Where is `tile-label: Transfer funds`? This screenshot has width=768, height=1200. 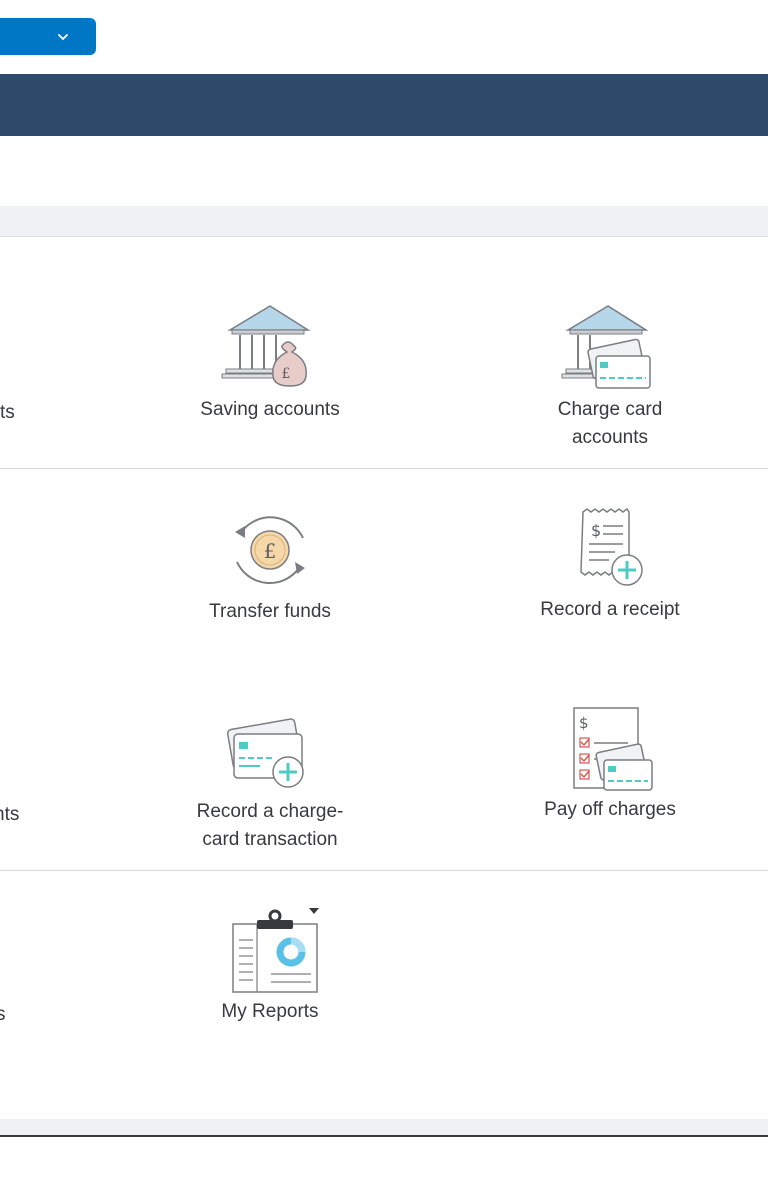 tile-label: Transfer funds is located at coordinates (270, 611).